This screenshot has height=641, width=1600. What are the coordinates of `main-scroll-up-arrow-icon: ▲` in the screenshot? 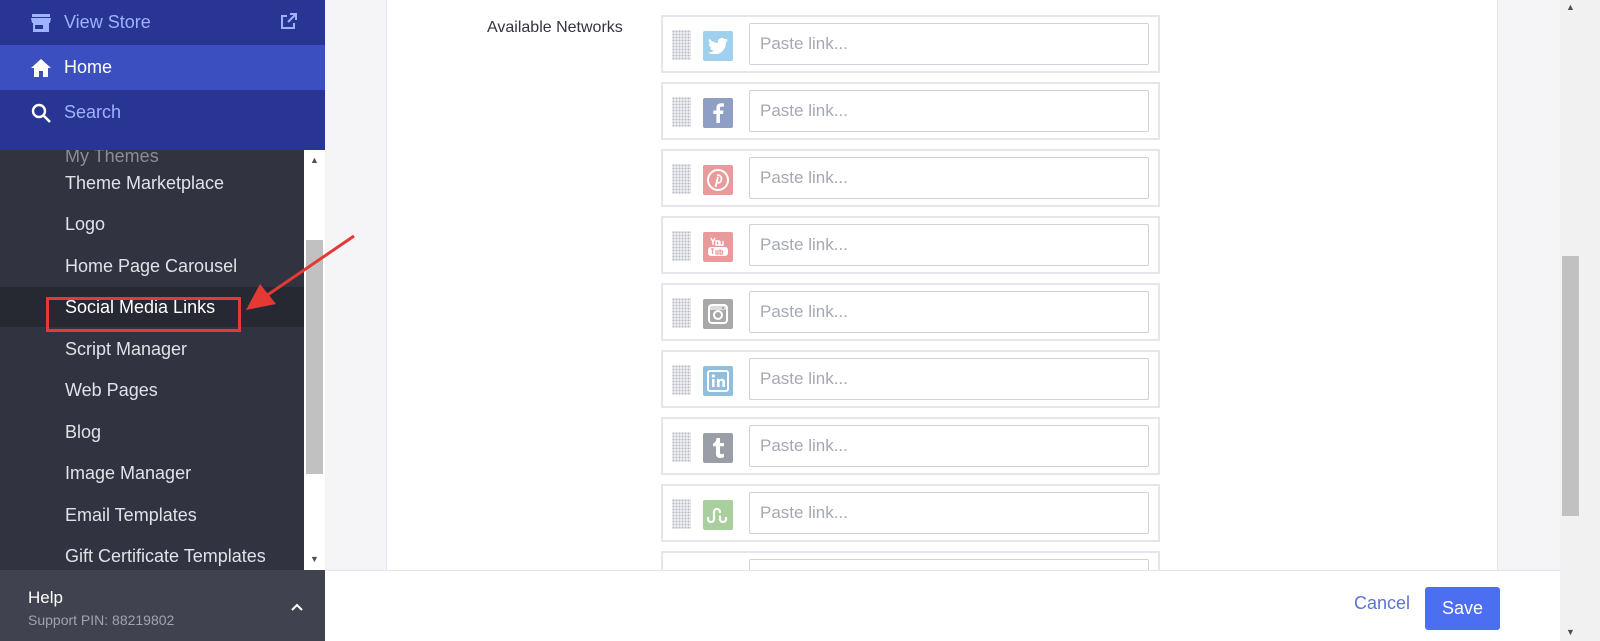 It's located at (1570, 7).